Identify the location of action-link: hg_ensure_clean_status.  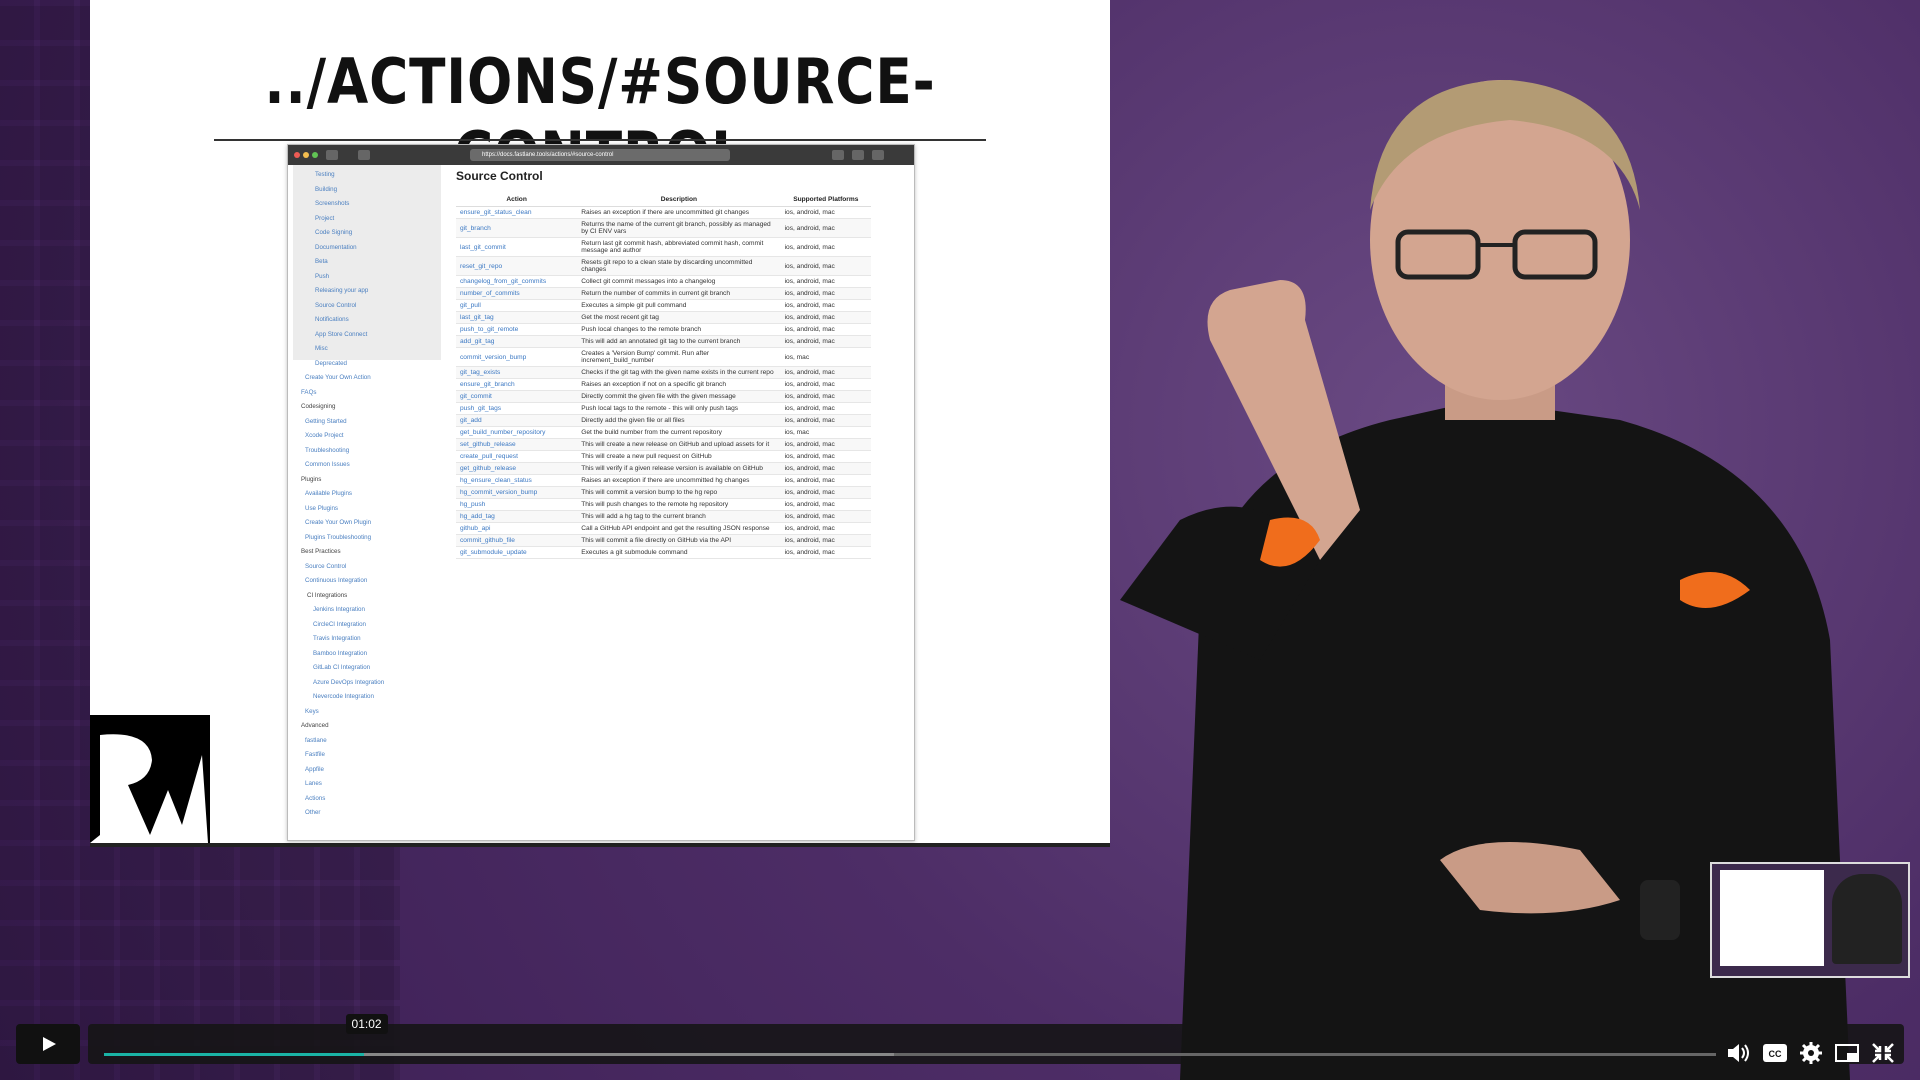
(517, 480).